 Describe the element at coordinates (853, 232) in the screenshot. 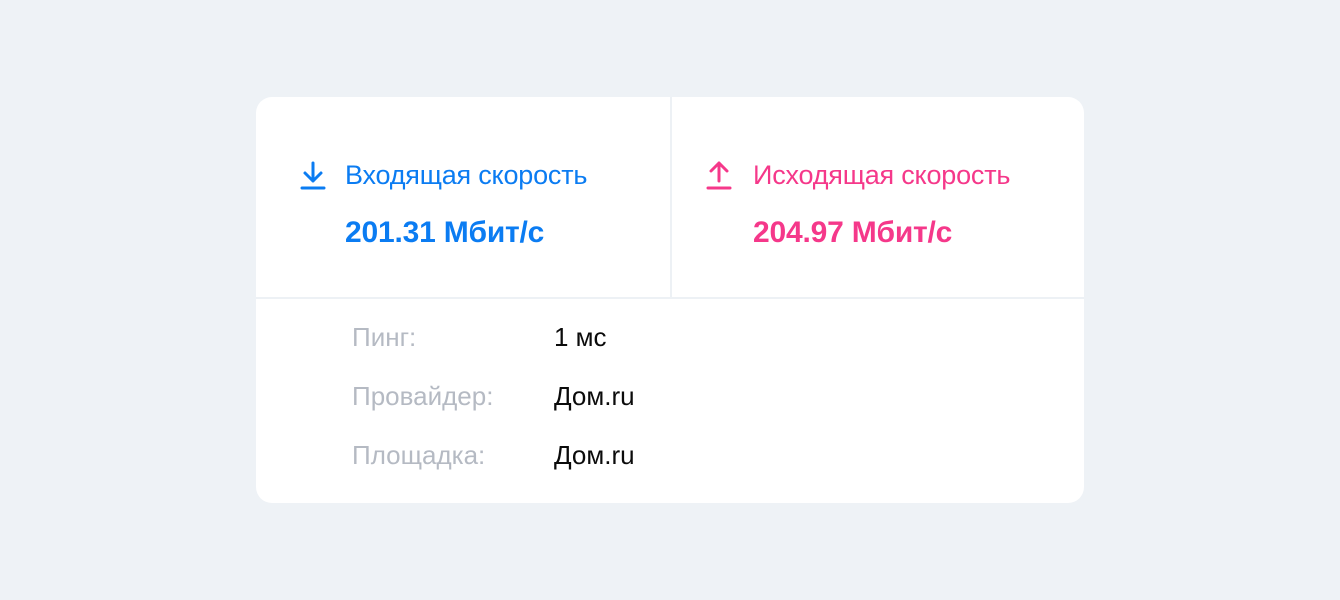

I see `upload-speed-value: 204.97 Мбит/с` at that location.